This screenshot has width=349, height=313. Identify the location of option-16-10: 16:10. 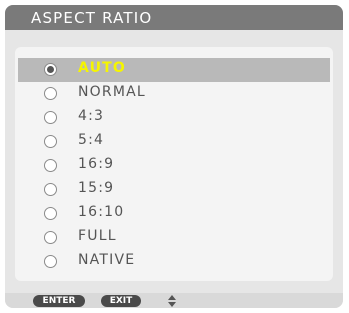
(174, 214).